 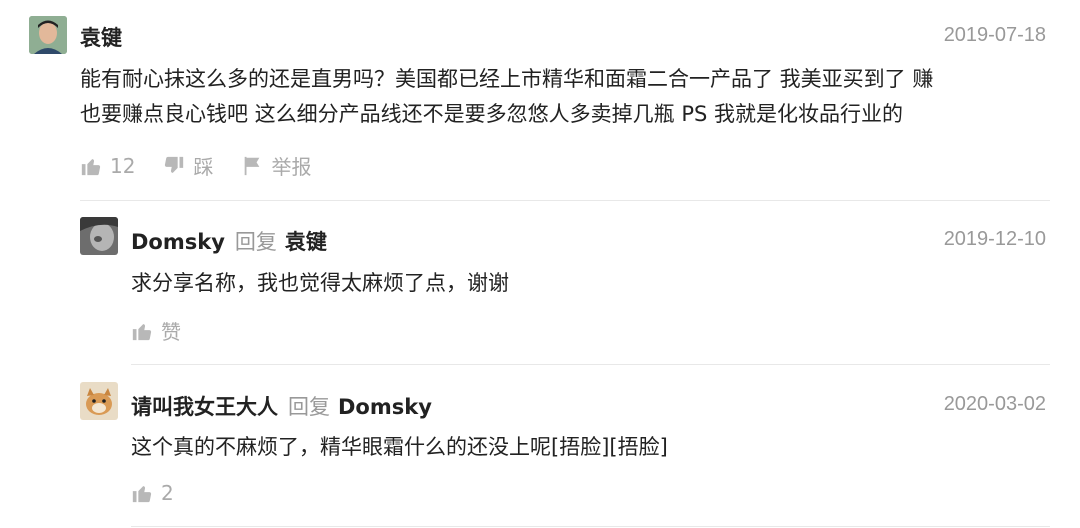 I want to click on reply-text: 求分享名称，我也觉得太麻烦了点，谢谢, so click(x=320, y=283).